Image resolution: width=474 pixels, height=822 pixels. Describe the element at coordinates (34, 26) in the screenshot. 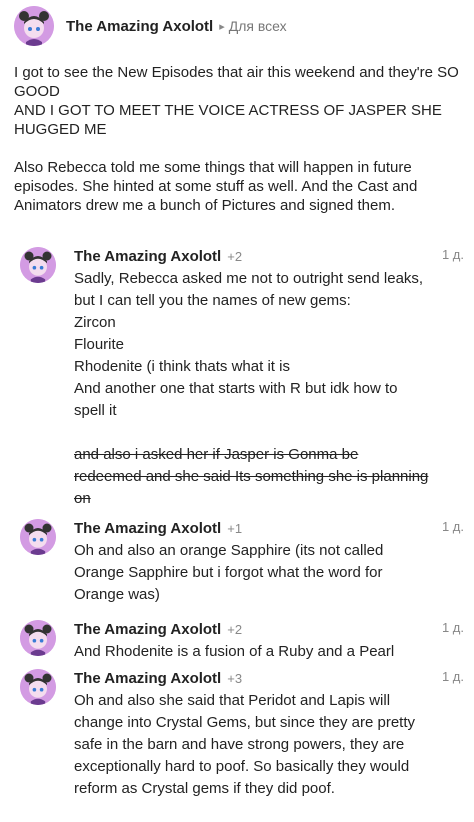

I see `author-avatar-icon` at that location.